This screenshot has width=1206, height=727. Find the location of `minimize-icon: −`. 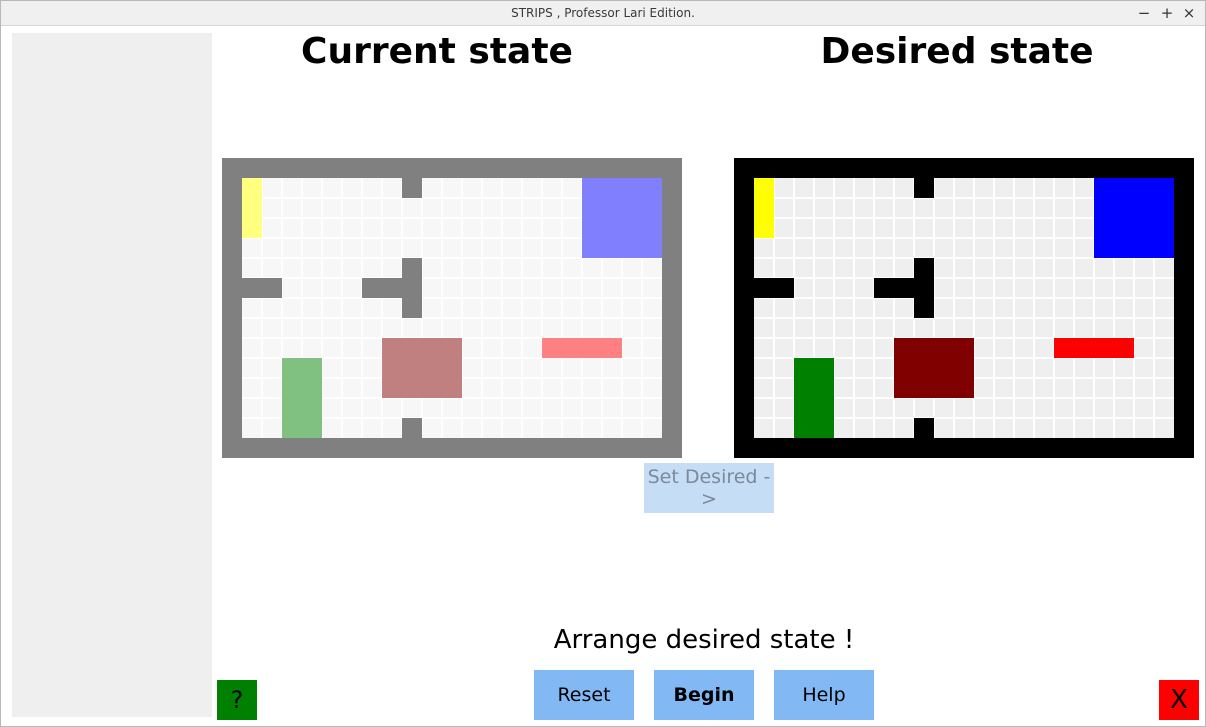

minimize-icon: − is located at coordinates (1144, 13).